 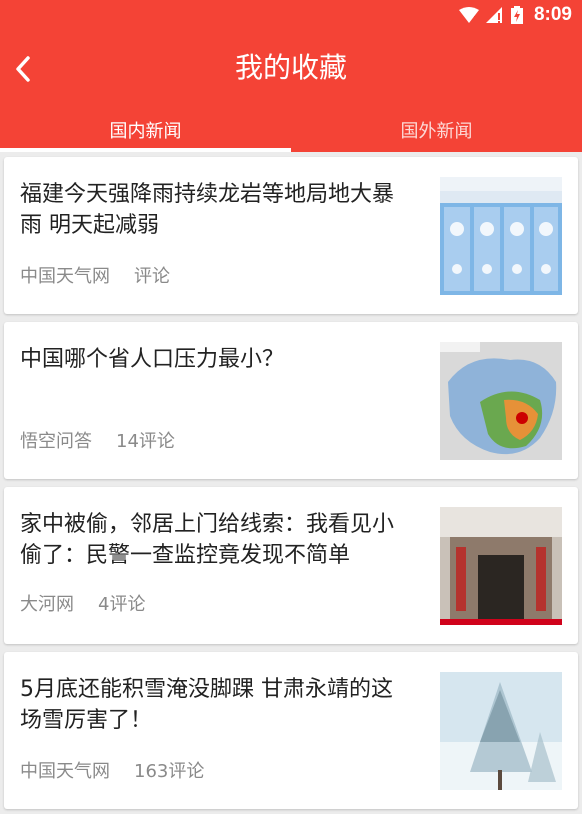 I want to click on battery-icon, so click(x=516, y=15).